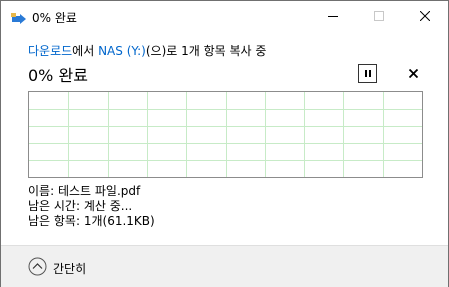 The width and height of the screenshot is (449, 287). I want to click on minimize-button, so click(333, 16).